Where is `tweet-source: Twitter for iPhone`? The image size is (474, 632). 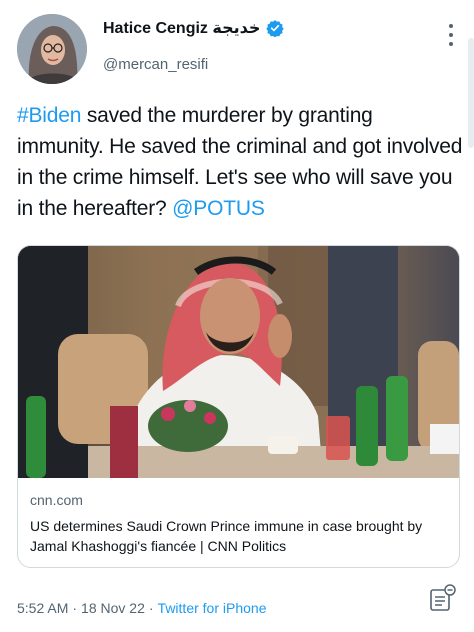
tweet-source: Twitter for iPhone is located at coordinates (212, 608).